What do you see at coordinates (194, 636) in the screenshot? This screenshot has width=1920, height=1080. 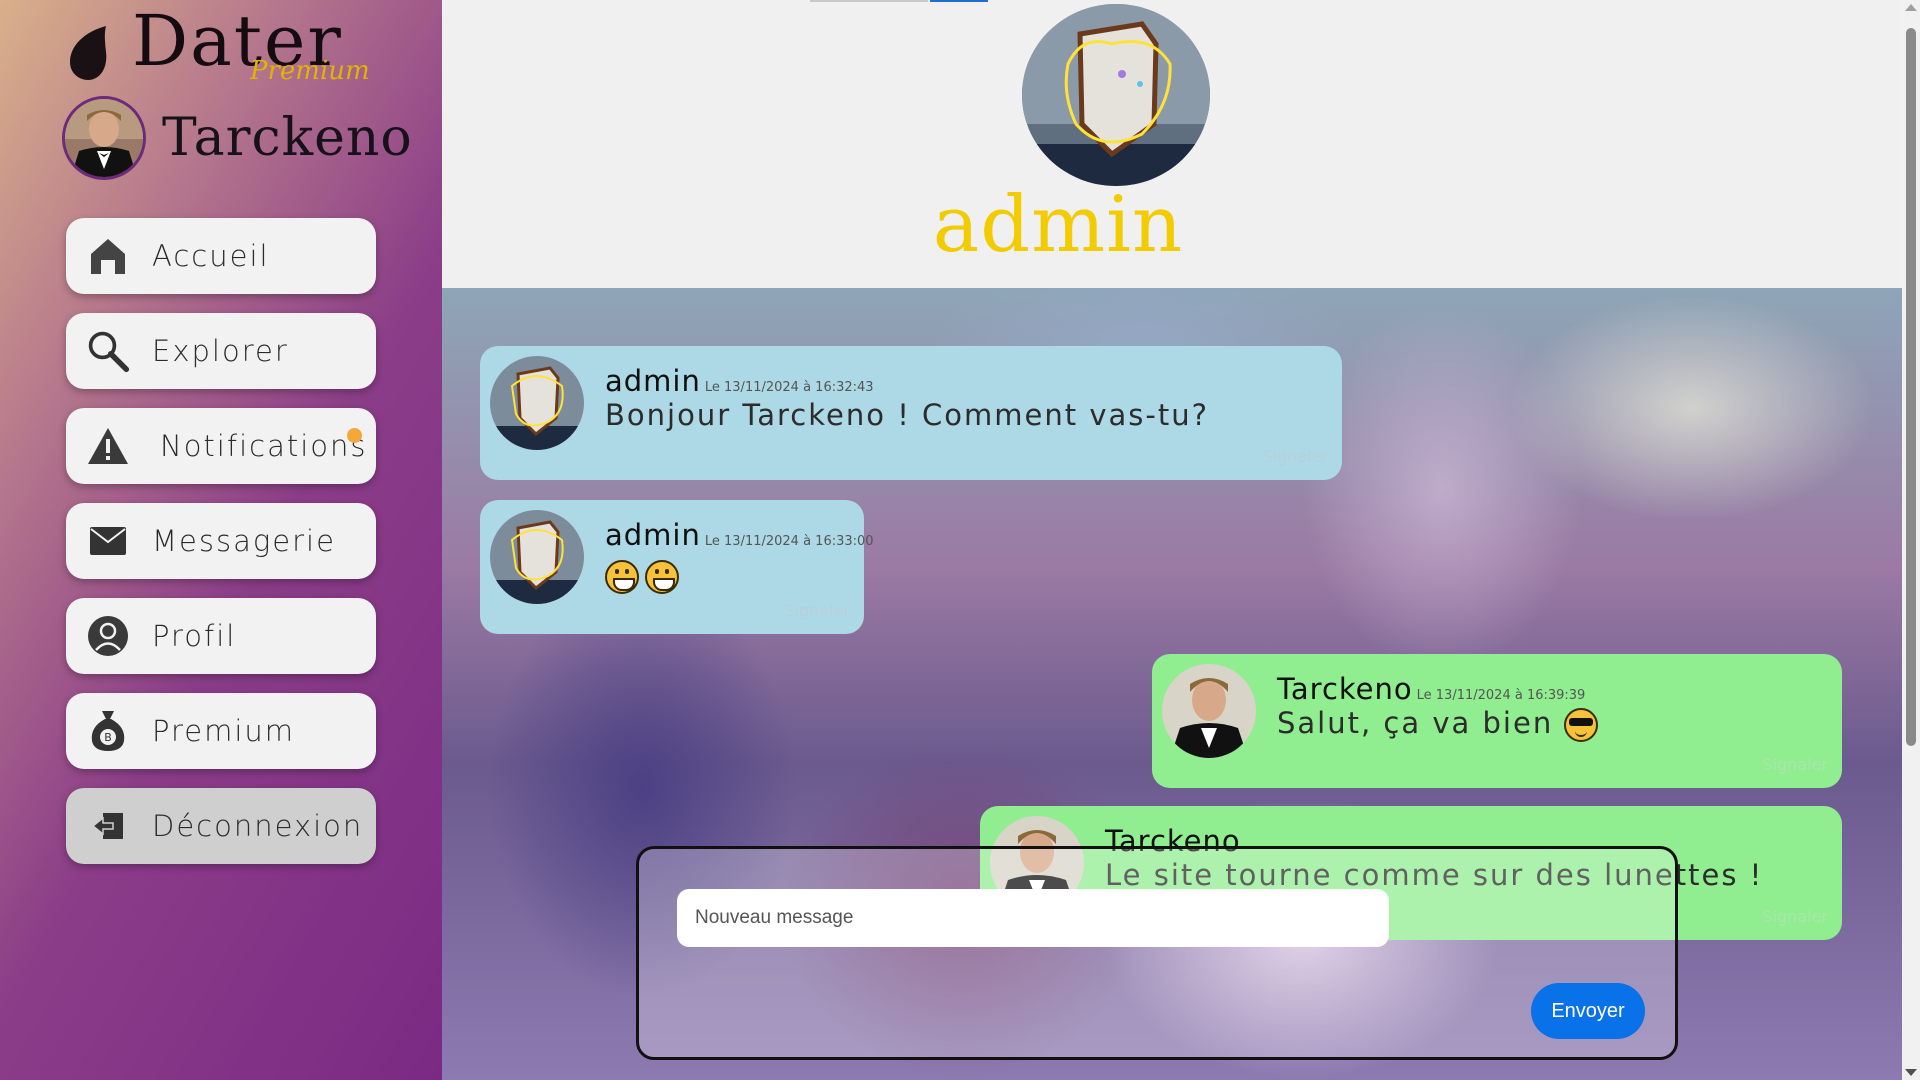 I see `nav-label: Profil` at bounding box center [194, 636].